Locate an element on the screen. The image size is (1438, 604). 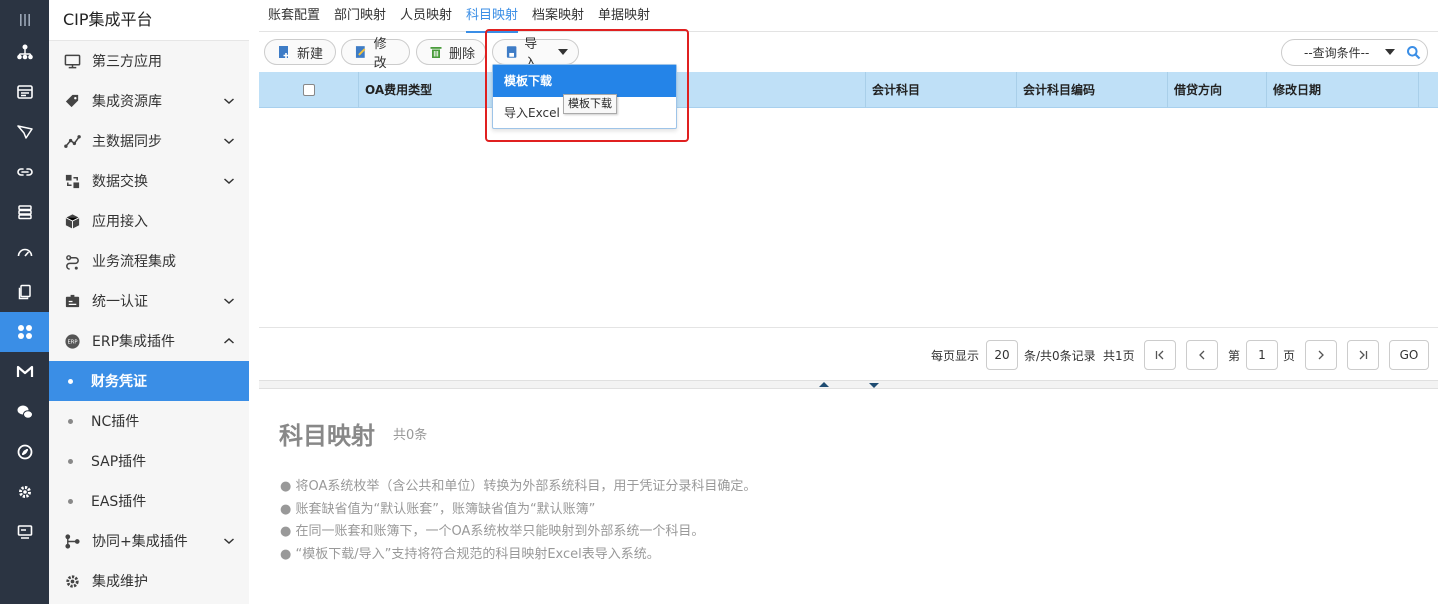
query-condition-select: --查询条件-- is located at coordinates (1354, 52).